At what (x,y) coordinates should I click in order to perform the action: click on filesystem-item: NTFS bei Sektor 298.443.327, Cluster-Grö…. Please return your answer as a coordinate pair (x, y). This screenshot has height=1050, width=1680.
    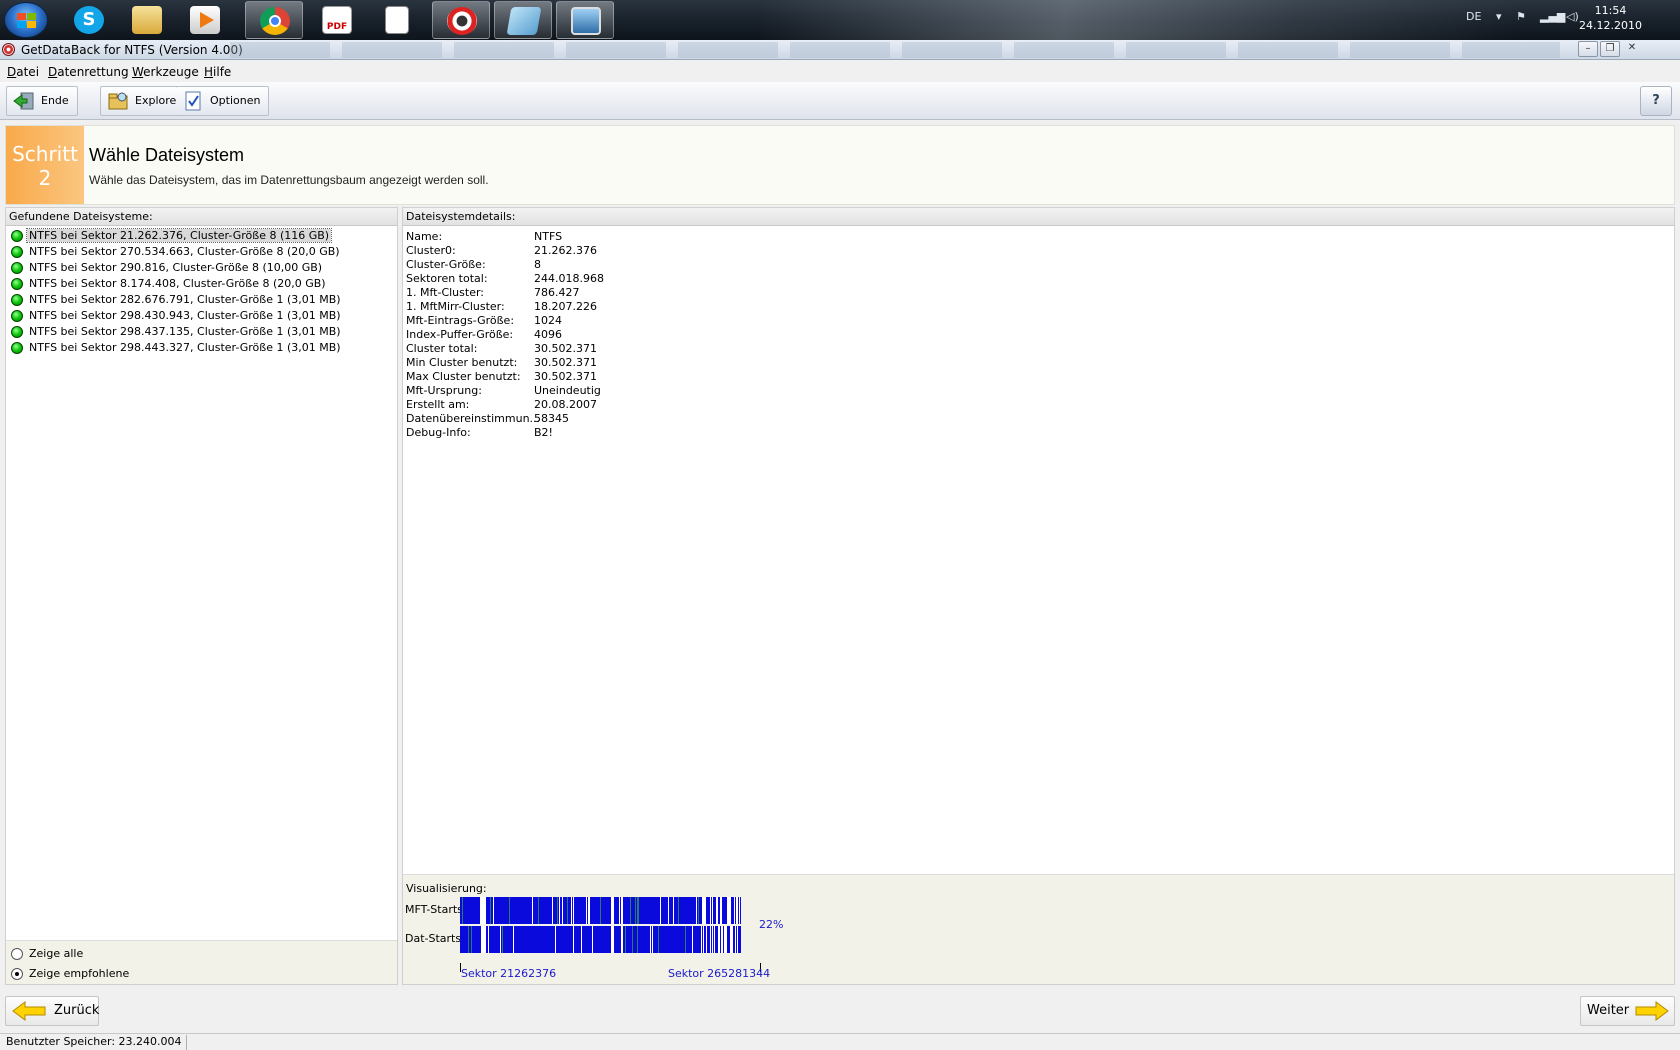
    Looking at the image, I should click on (201, 348).